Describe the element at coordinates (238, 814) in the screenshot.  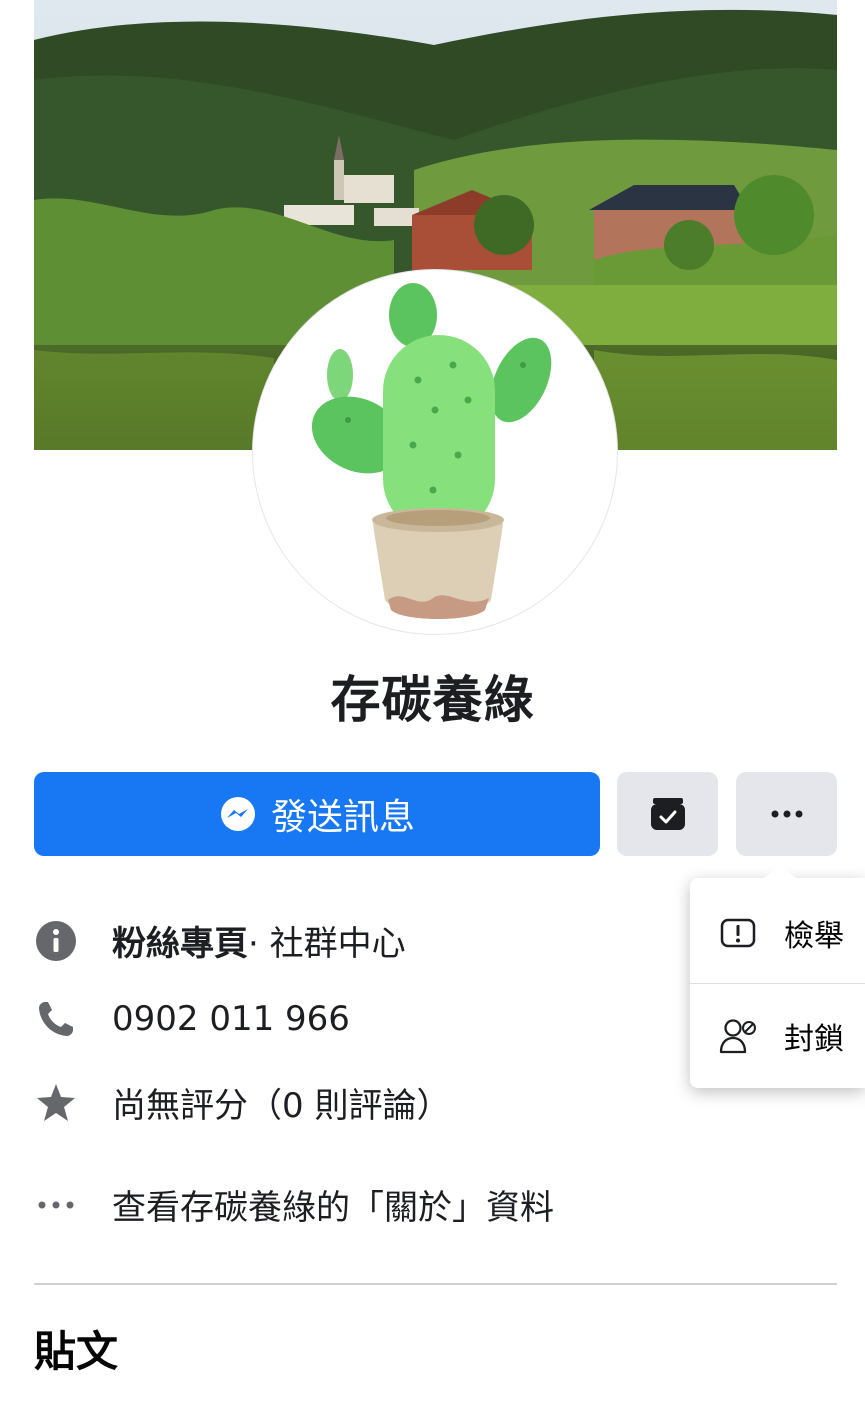
I see `messenger-icon` at that location.